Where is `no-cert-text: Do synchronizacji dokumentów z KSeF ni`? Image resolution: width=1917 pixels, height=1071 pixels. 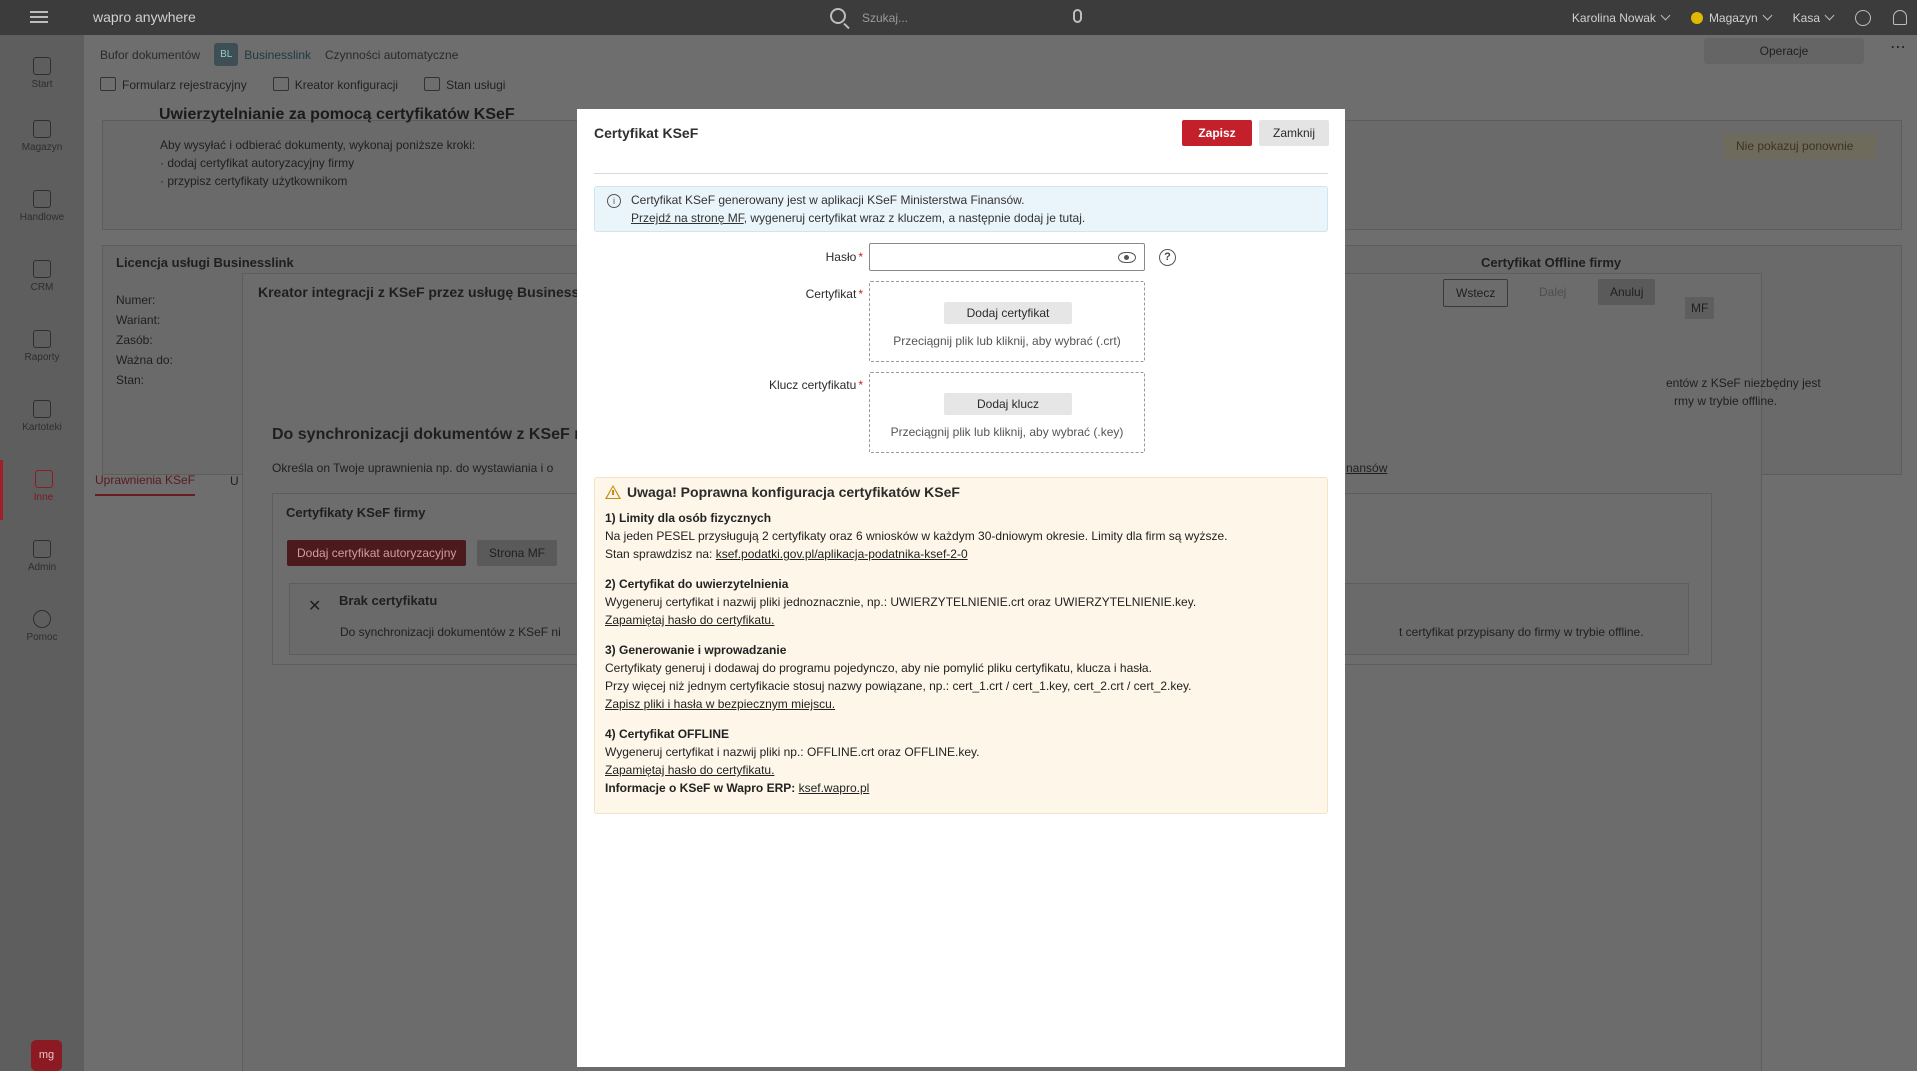 no-cert-text: Do synchronizacji dokumentów z KSeF ni is located at coordinates (450, 632).